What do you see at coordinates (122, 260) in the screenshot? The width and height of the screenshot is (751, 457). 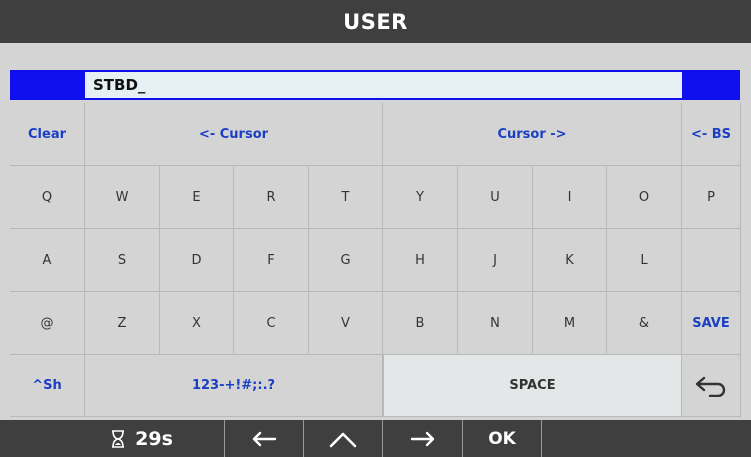 I see `key-s: S` at bounding box center [122, 260].